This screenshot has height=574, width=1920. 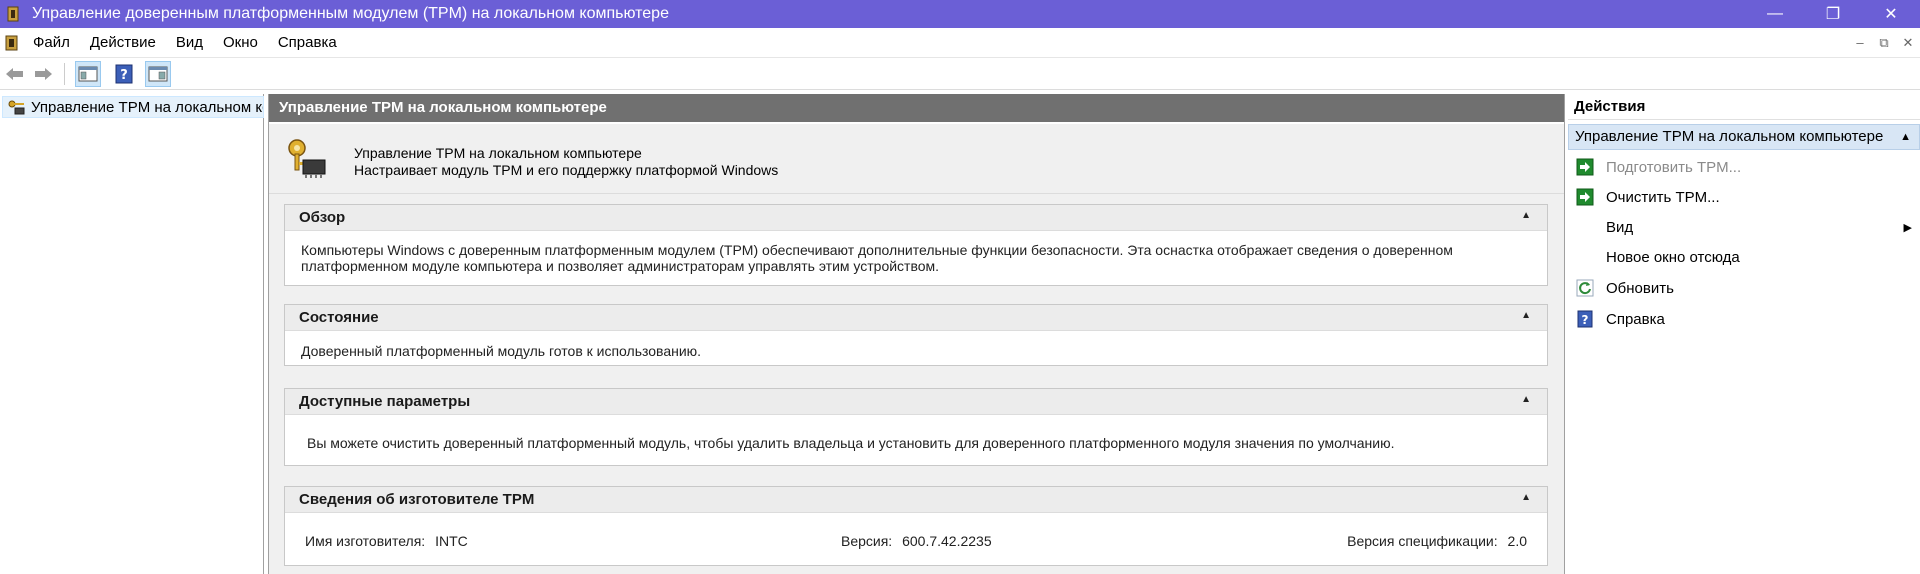 I want to click on close-button: ✕, so click(x=1891, y=14).